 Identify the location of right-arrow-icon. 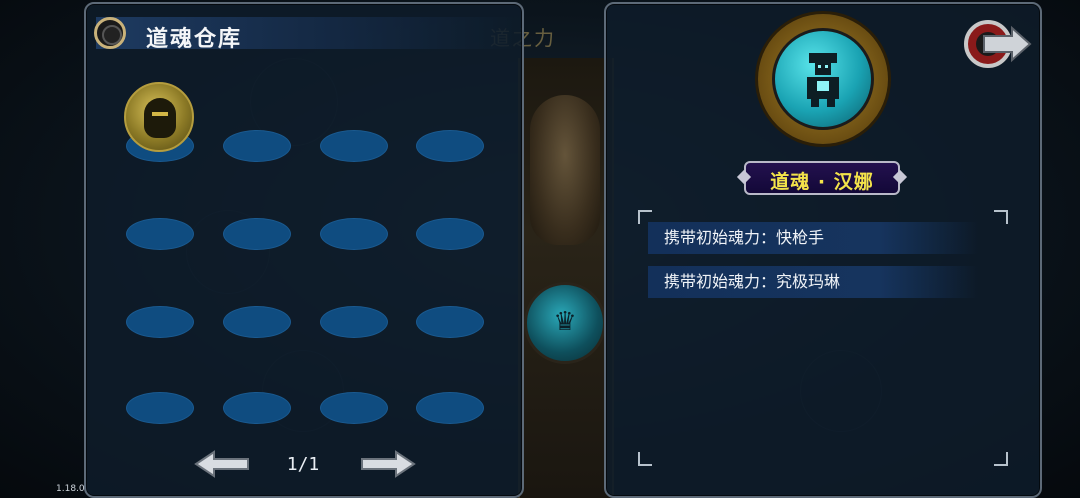
(388, 464).